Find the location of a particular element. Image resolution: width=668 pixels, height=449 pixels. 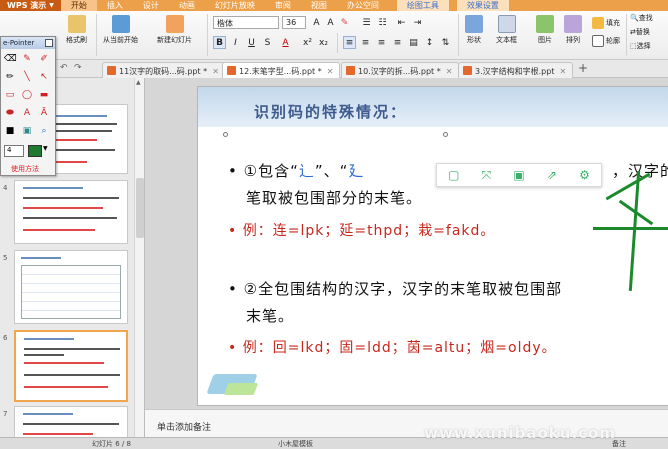

doc-tab-4: 3.汉字结构和字根.ppt ✕ is located at coordinates (516, 70).